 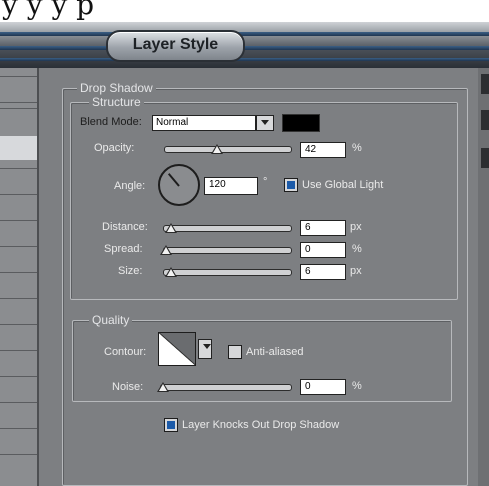 I want to click on drop-shadow-title: Drop Shadow, so click(x=116, y=88).